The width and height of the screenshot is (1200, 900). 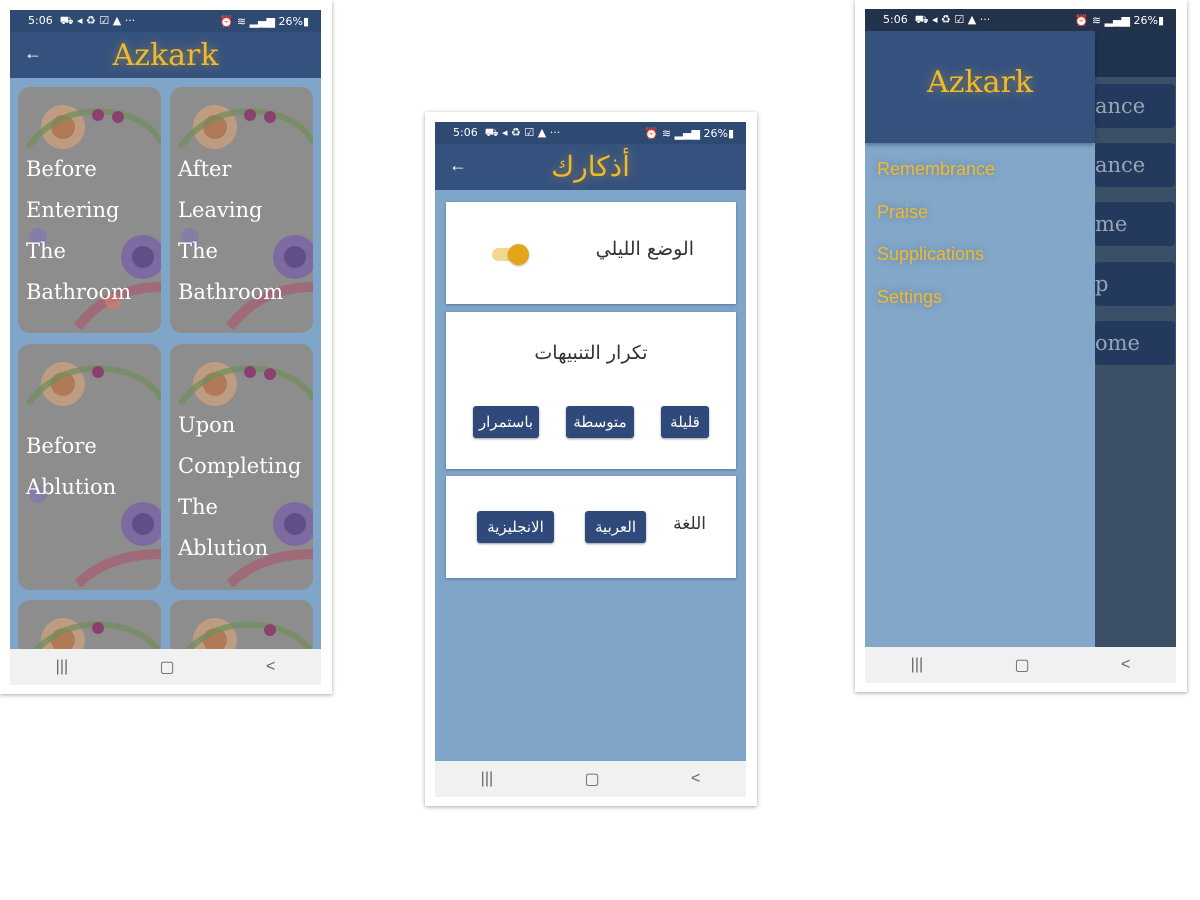 What do you see at coordinates (518, 254) in the screenshot?
I see `toggle-thumb` at bounding box center [518, 254].